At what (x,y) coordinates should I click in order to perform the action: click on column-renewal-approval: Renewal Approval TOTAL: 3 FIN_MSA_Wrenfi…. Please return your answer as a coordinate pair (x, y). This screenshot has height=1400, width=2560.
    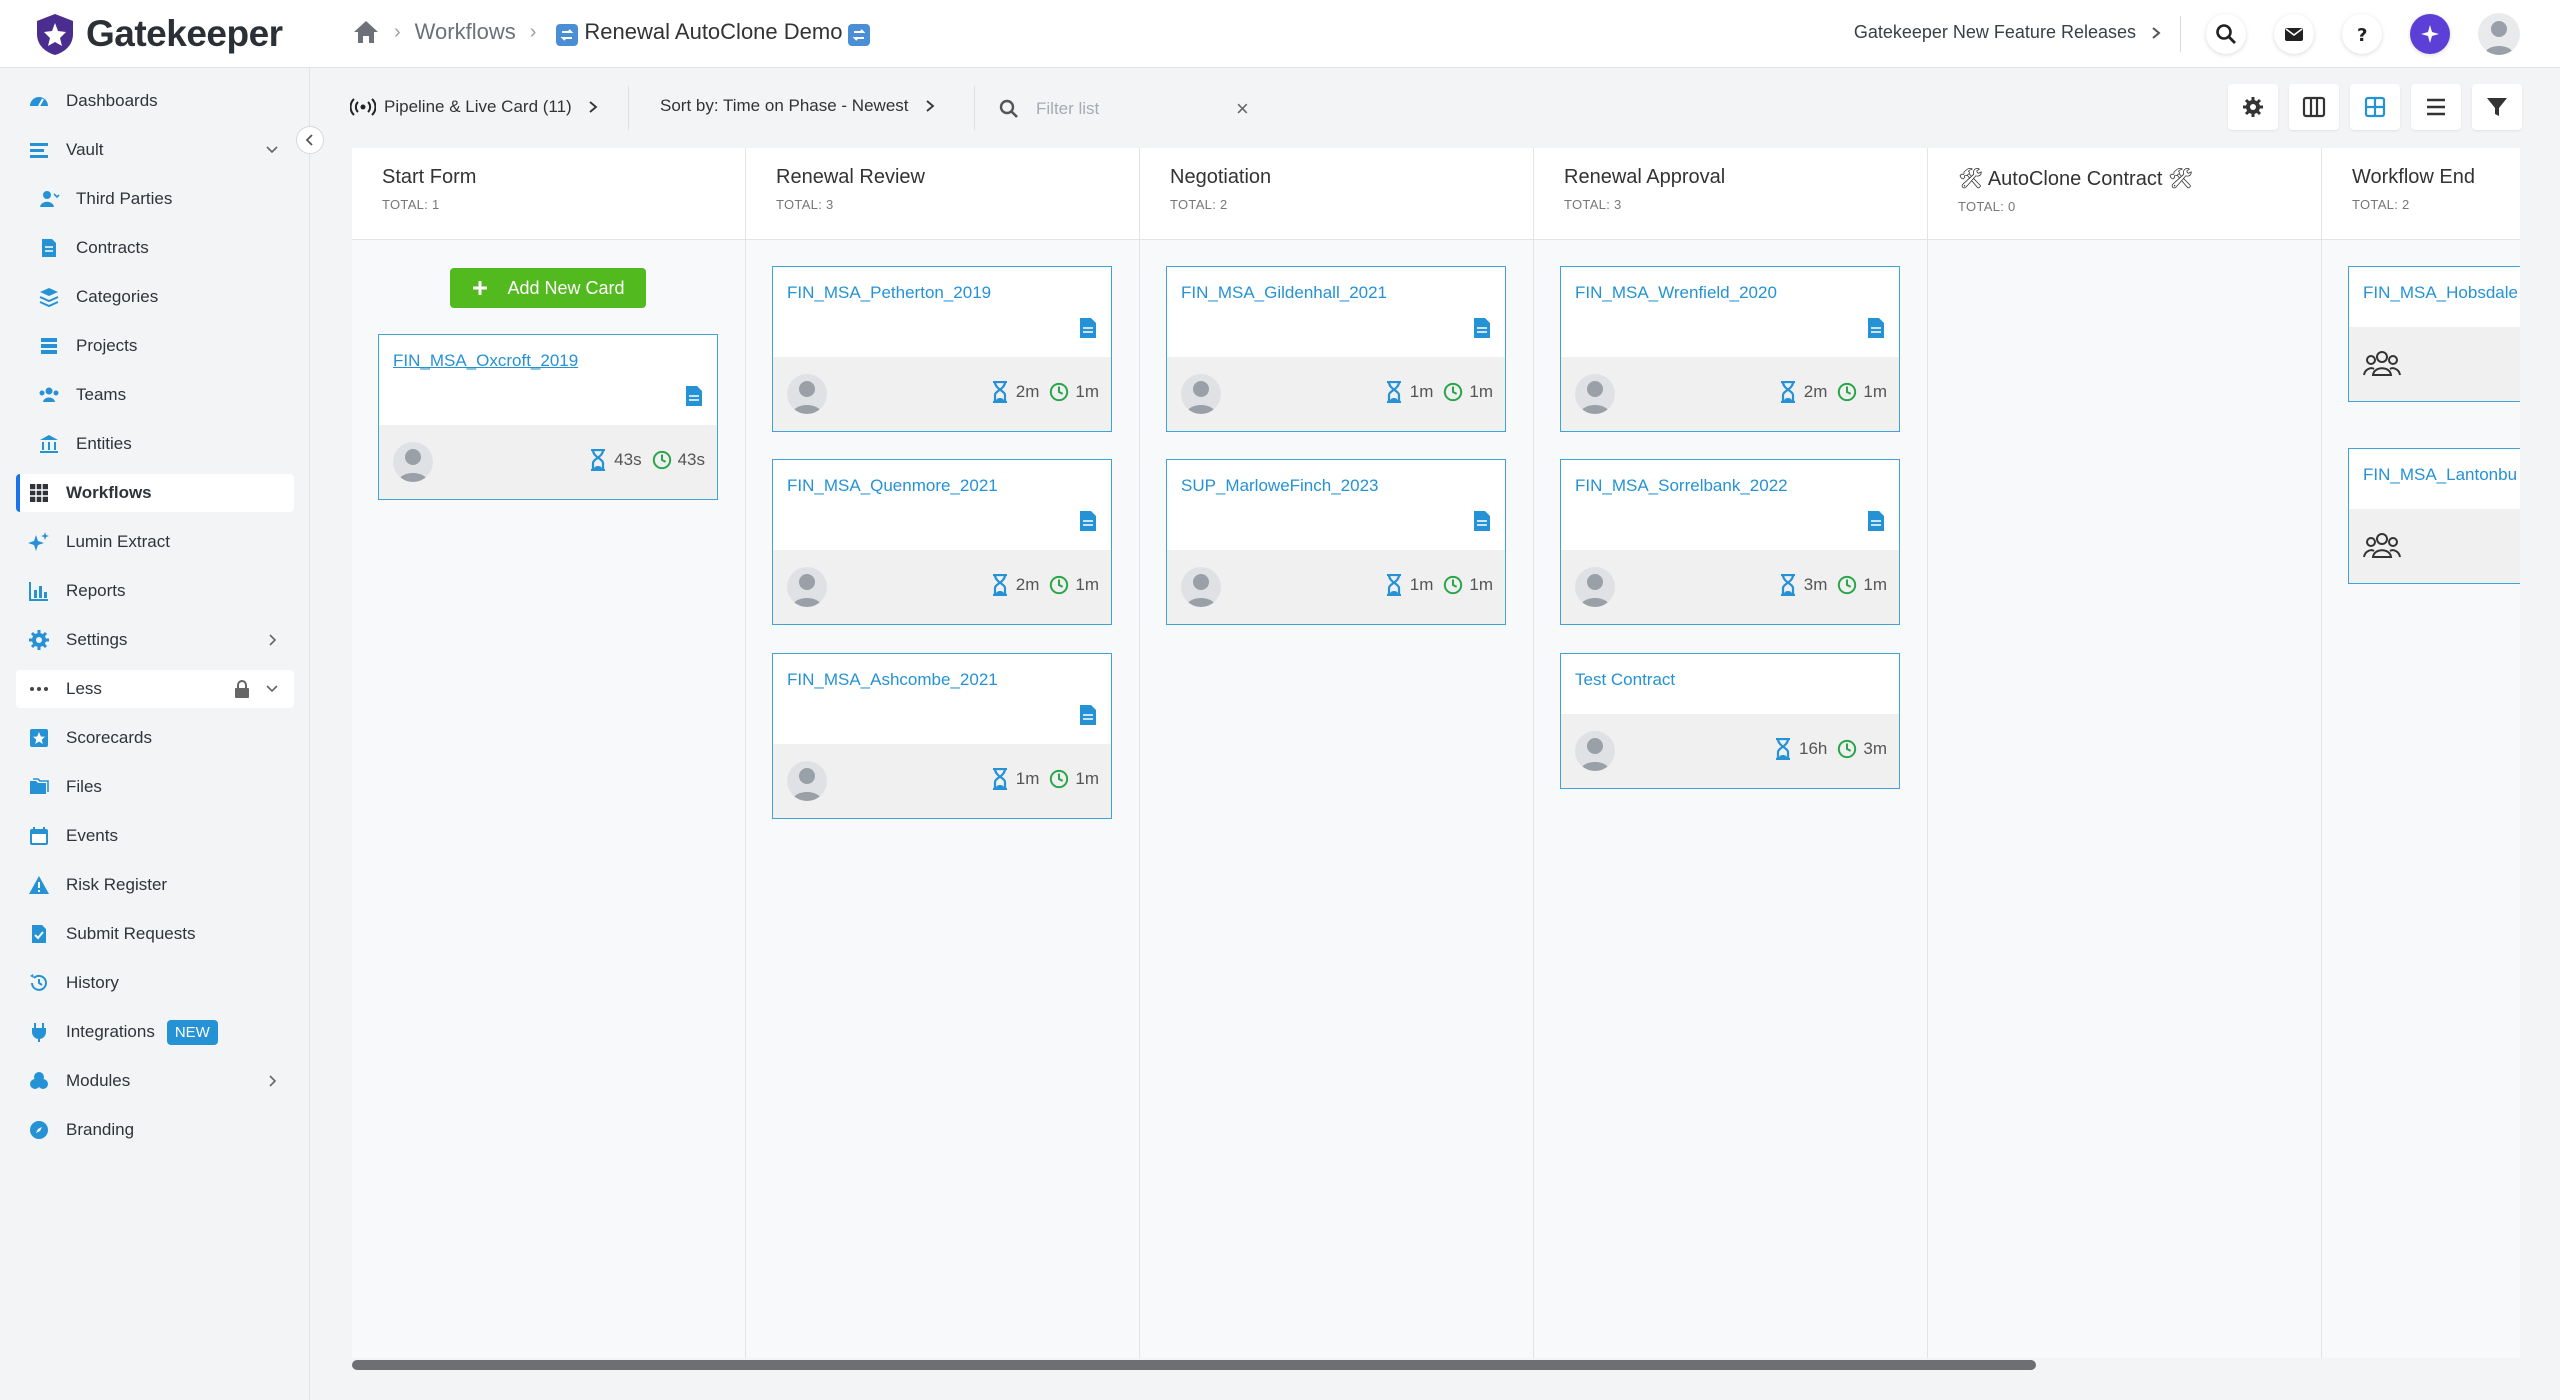
    Looking at the image, I should click on (1731, 753).